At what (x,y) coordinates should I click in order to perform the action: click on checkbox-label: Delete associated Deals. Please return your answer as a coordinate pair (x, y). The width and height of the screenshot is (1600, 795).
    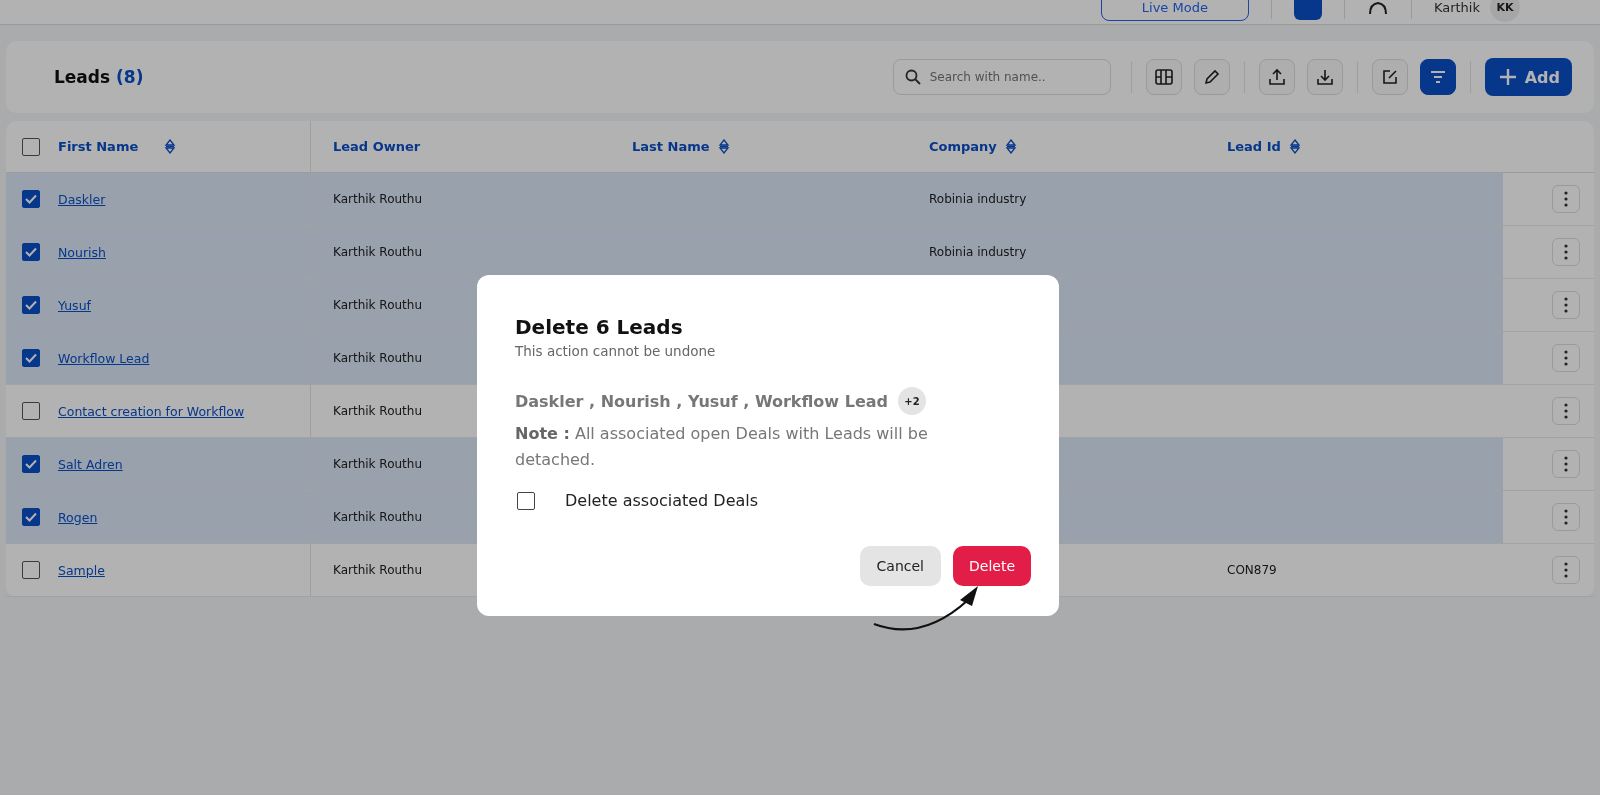
    Looking at the image, I should click on (662, 500).